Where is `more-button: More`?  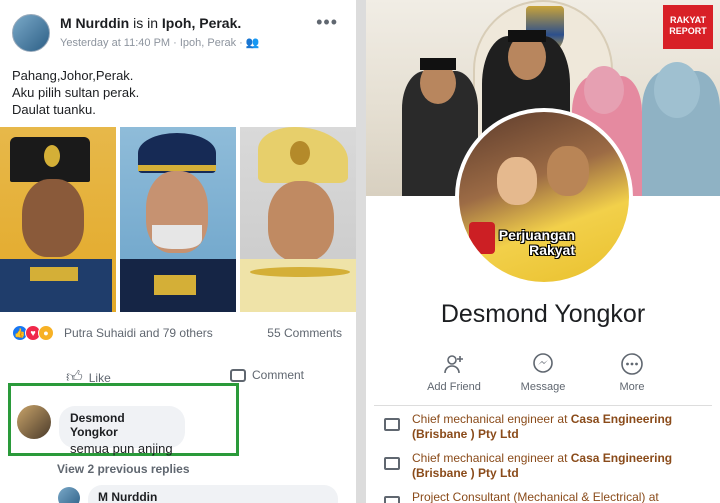 more-button: More is located at coordinates (632, 372).